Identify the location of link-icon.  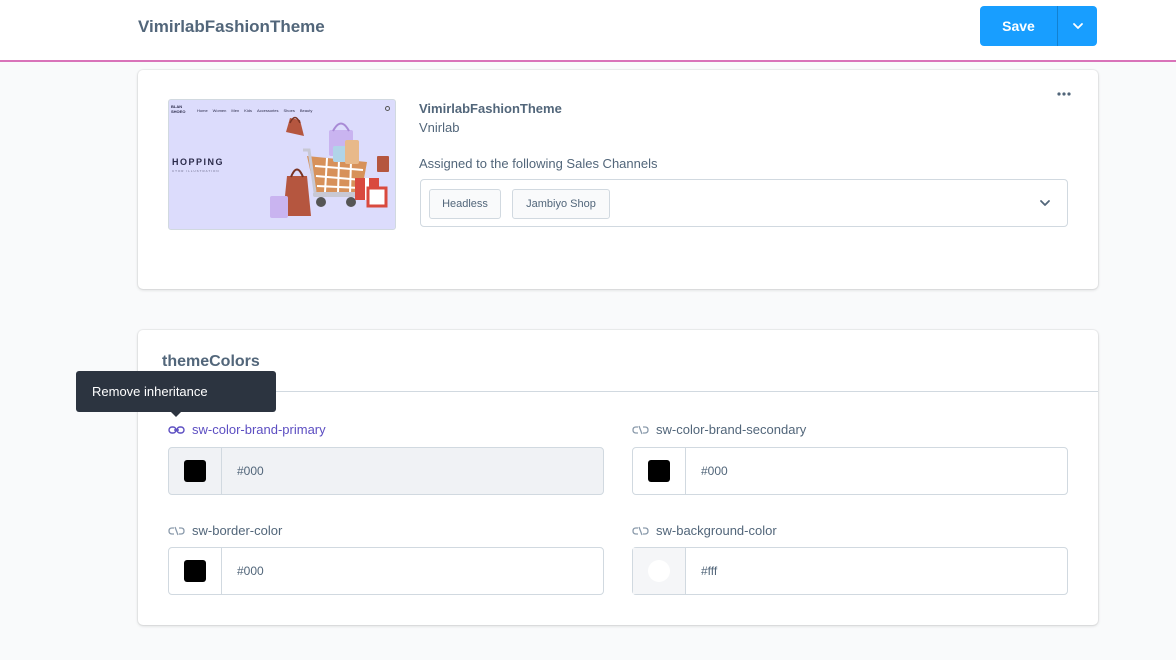
(176, 430).